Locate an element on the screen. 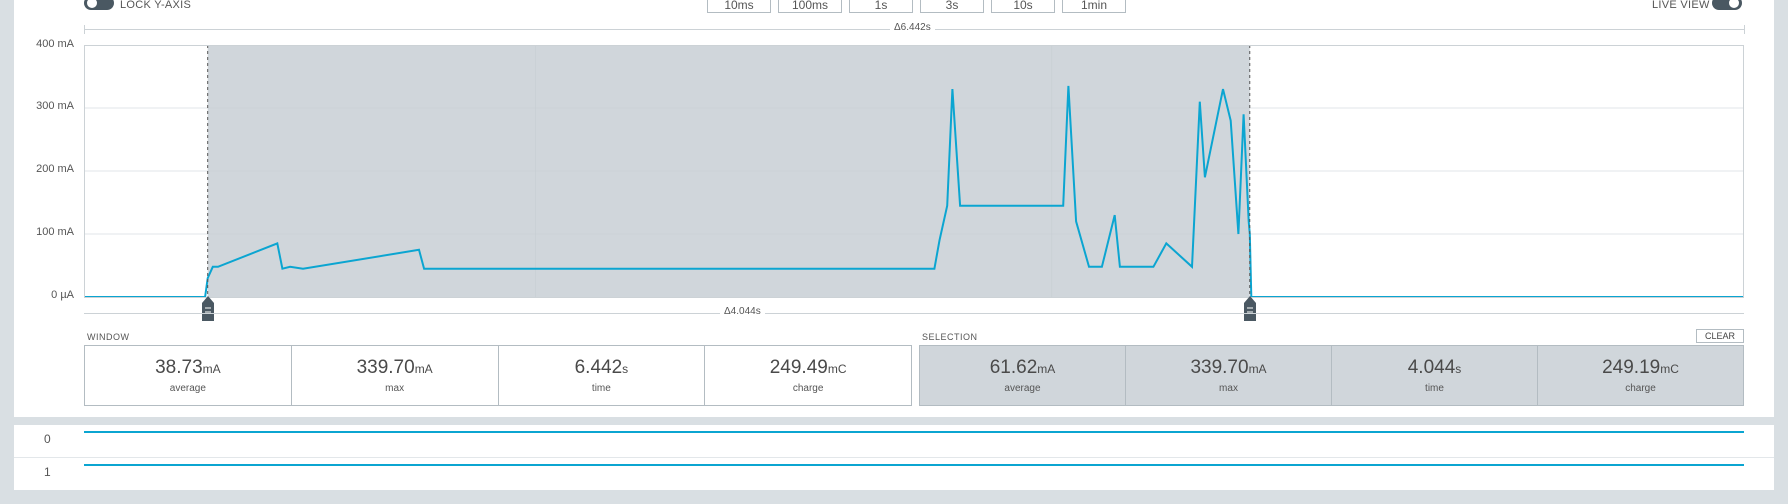  selection-max-value: 339.70 is located at coordinates (1219, 367).